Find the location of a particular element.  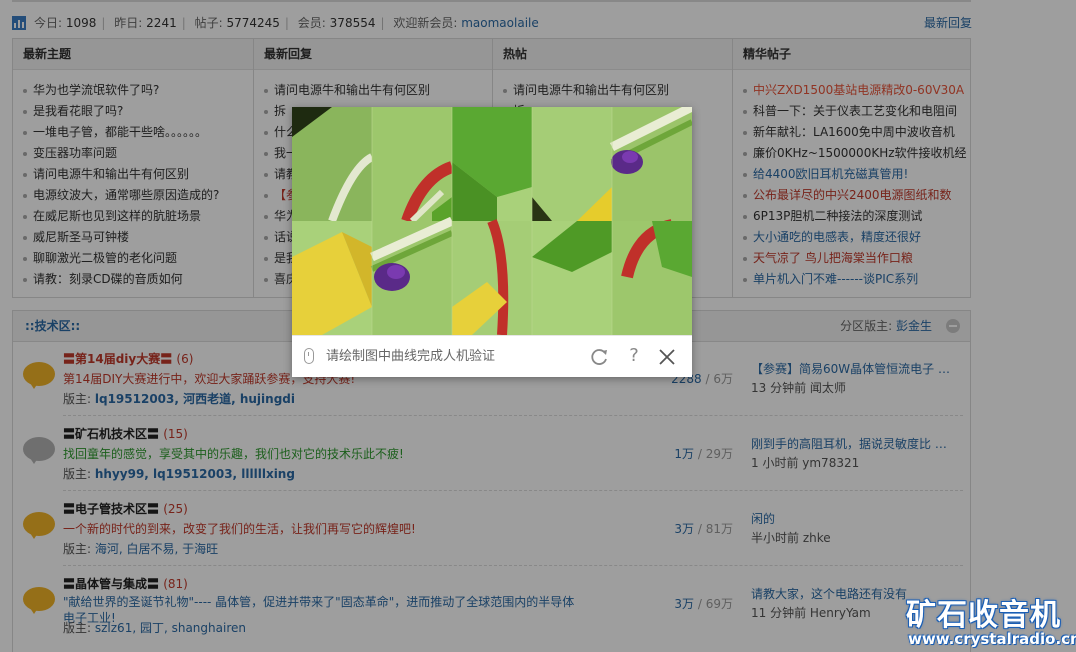

watermark-brand: 矿石收音机 is located at coordinates (983, 615).